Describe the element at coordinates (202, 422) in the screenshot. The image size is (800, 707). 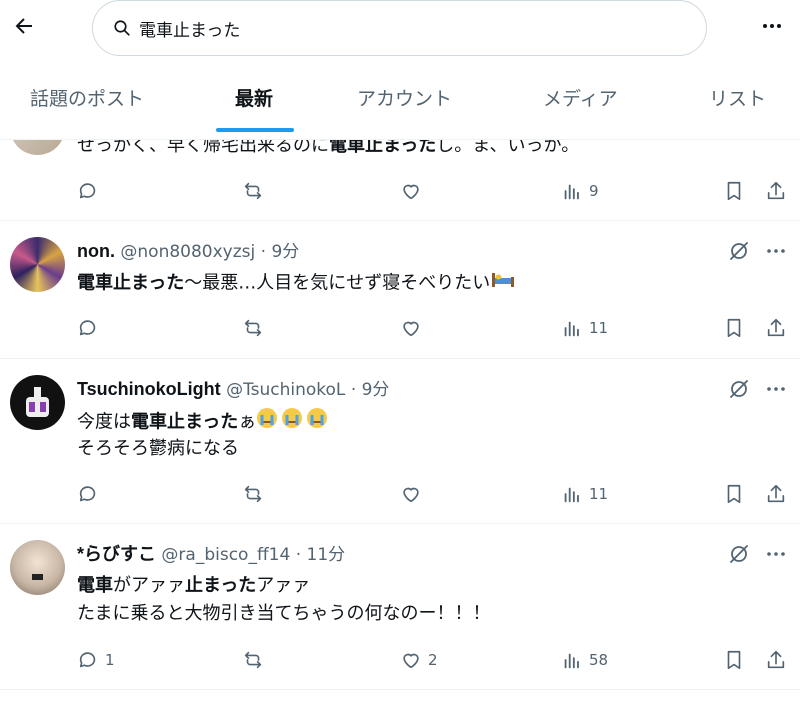
I see `tweet-text: 今度は電車止まったぁ` at that location.